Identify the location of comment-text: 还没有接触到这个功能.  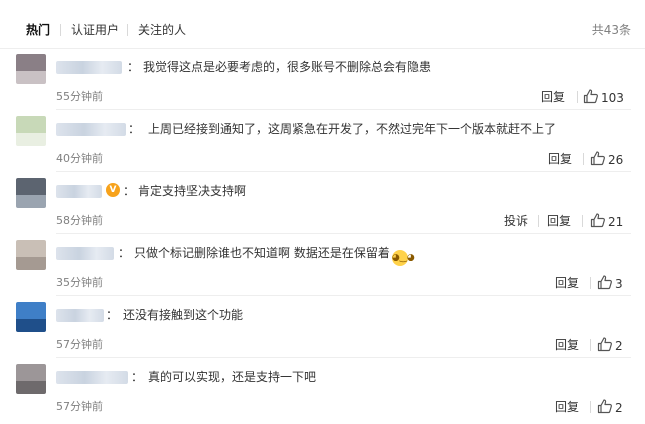
(183, 315).